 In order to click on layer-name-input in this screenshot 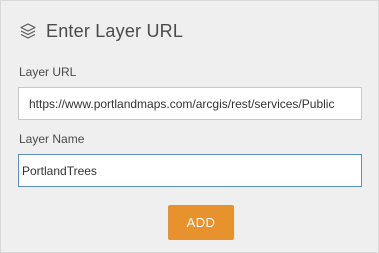, I will do `click(190, 170)`.